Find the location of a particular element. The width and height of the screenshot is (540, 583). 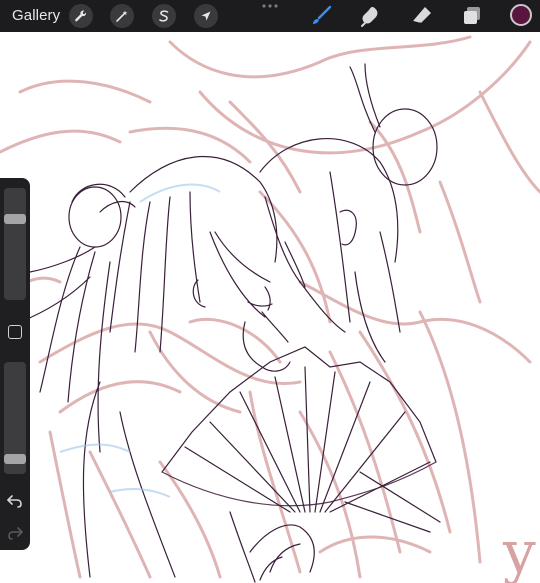

redo-icon is located at coordinates (15, 533).